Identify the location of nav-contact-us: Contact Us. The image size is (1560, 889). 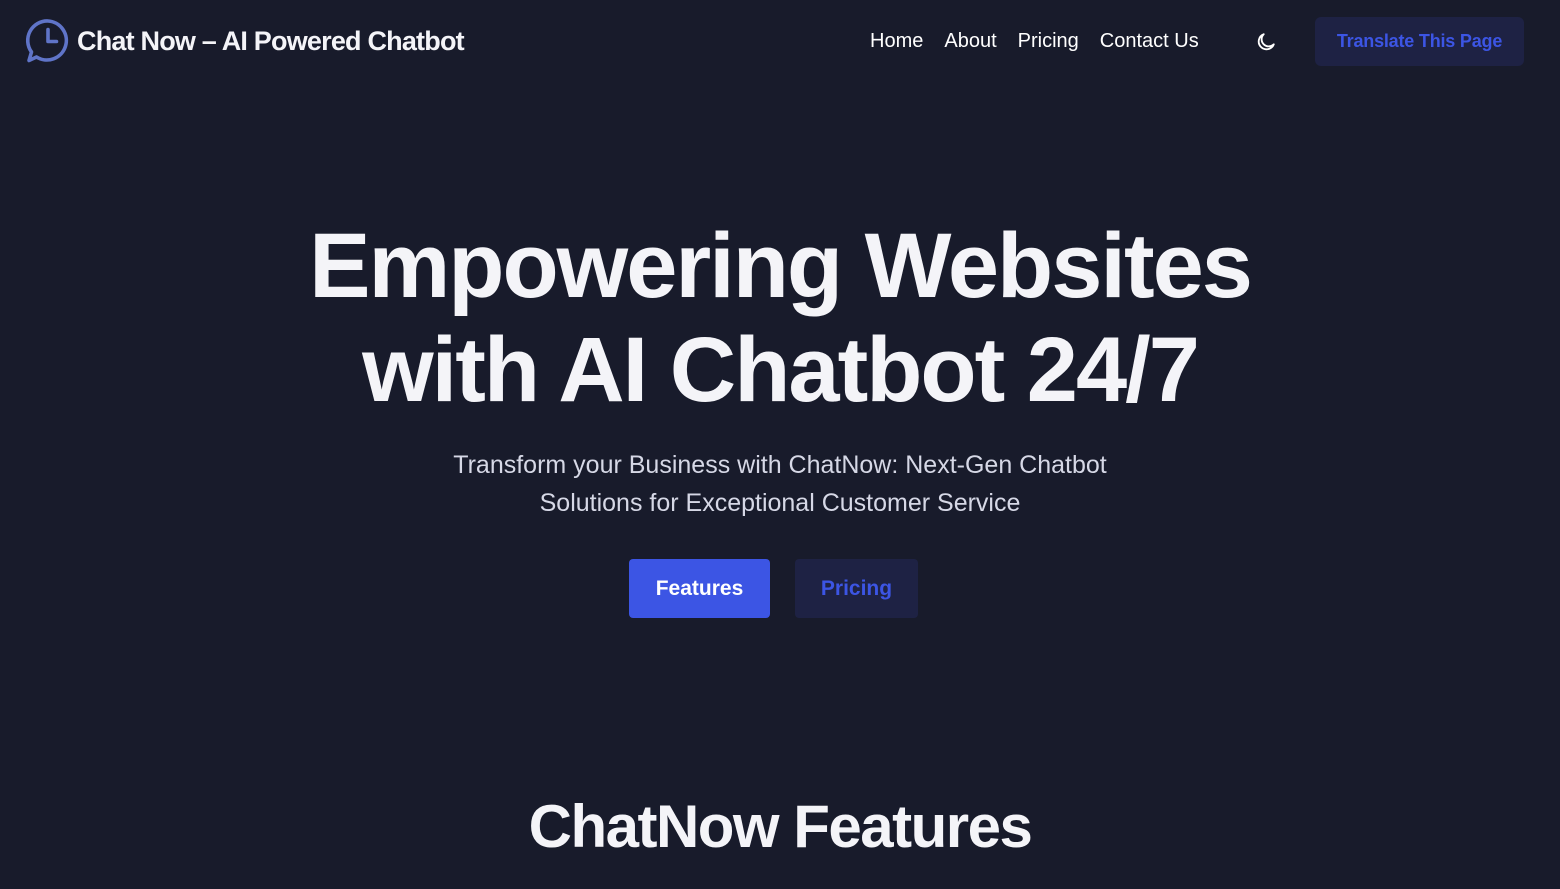
(1149, 41).